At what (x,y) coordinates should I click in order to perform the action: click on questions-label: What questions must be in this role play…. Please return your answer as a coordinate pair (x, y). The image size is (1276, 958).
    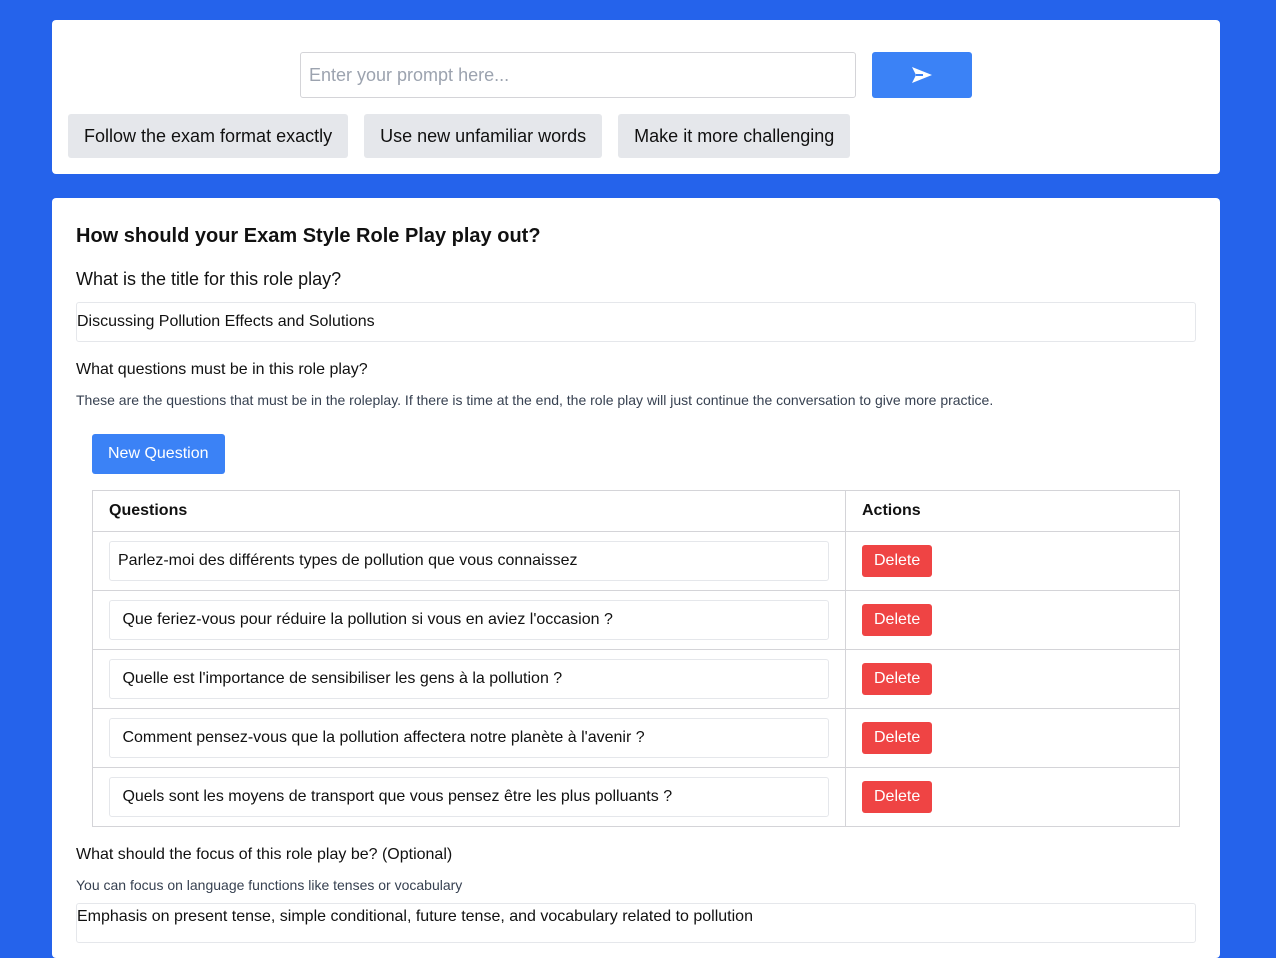
    Looking at the image, I should click on (222, 369).